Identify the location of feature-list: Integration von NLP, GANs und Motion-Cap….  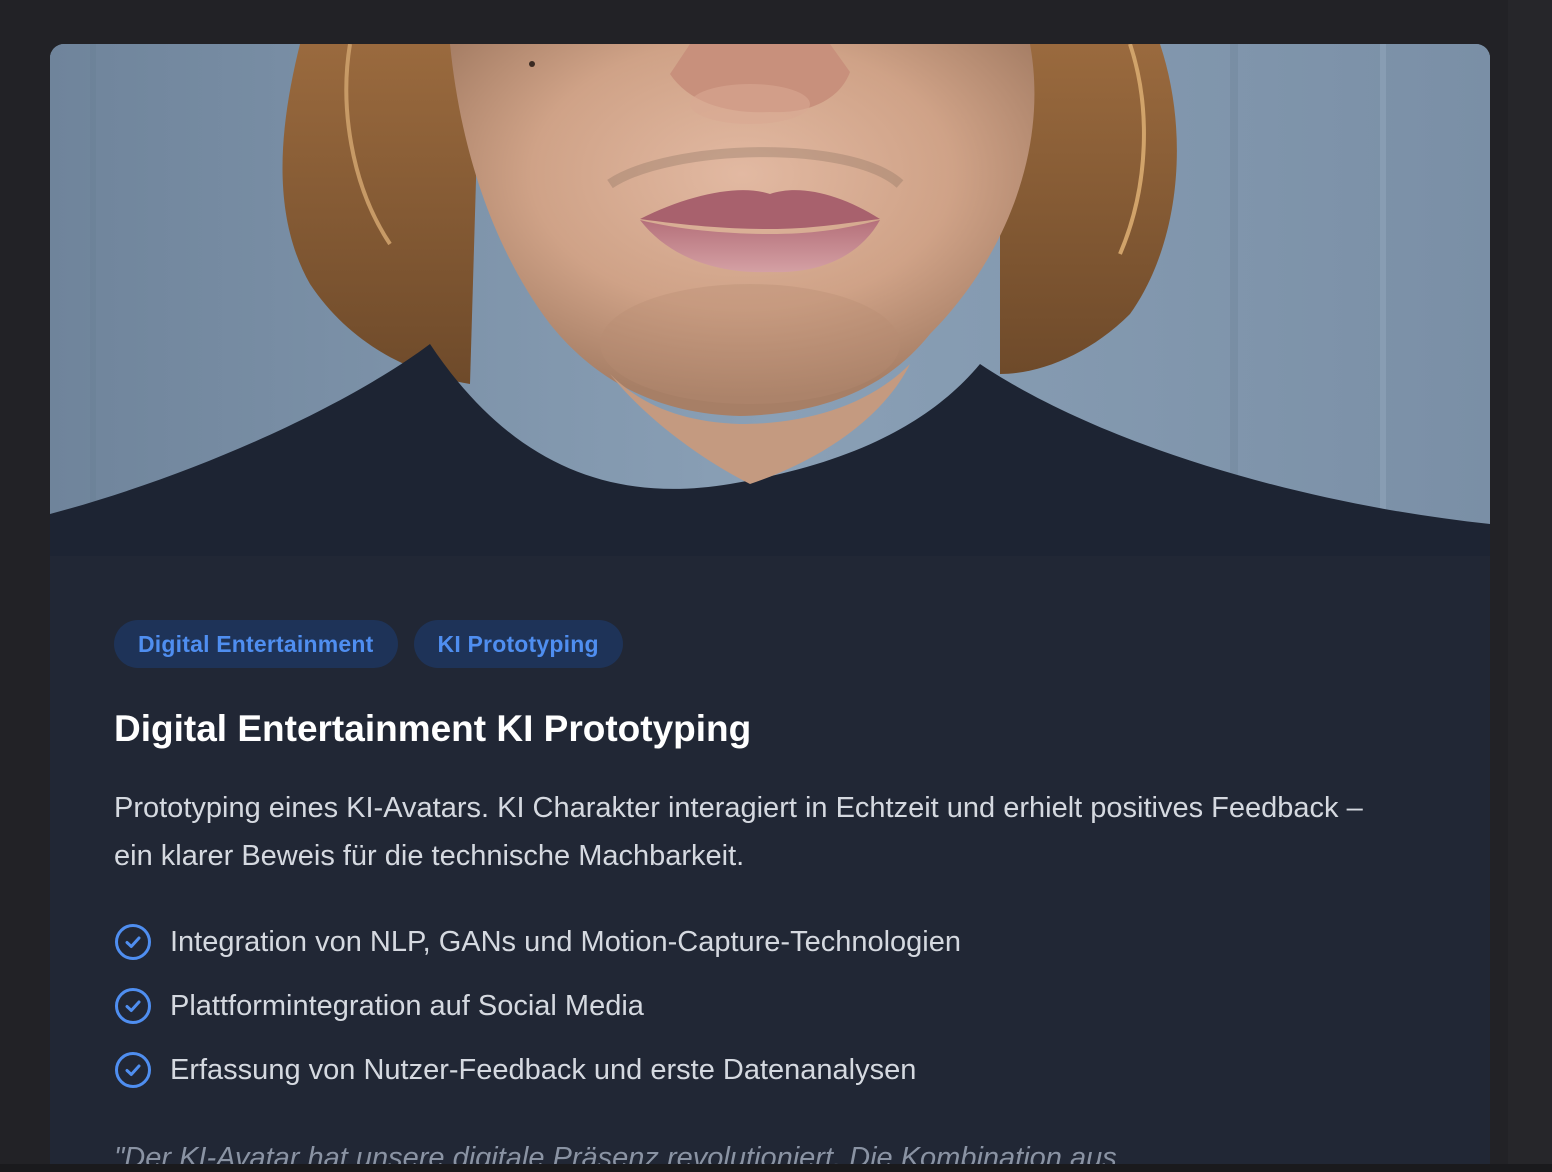
(764, 1006).